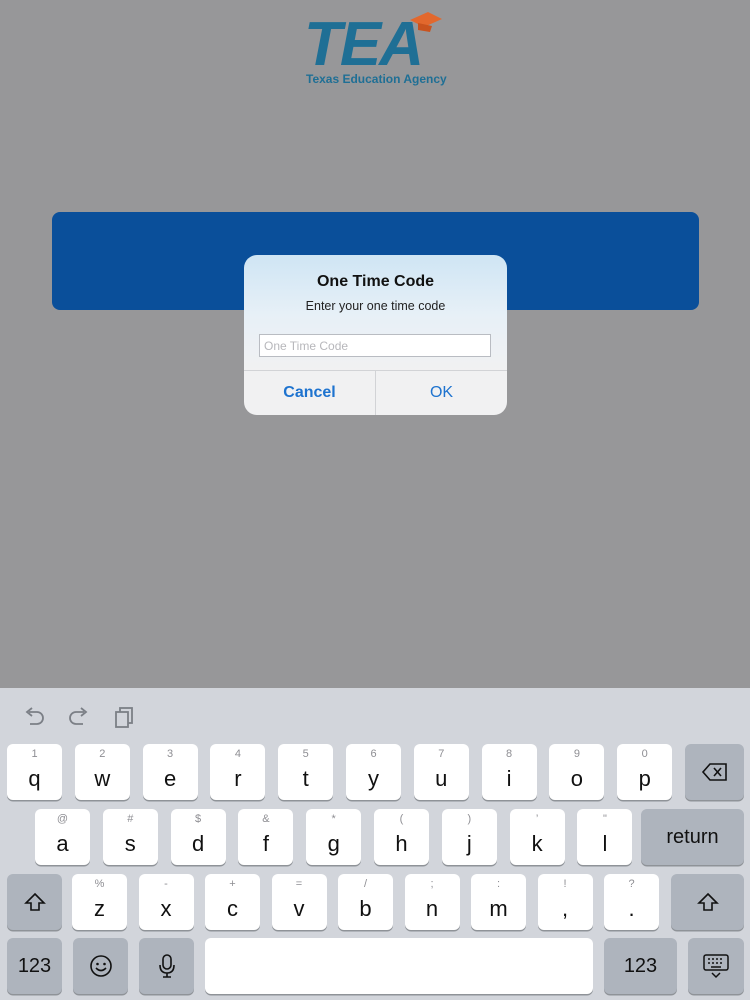  I want to click on key-hint: -, so click(166, 884).